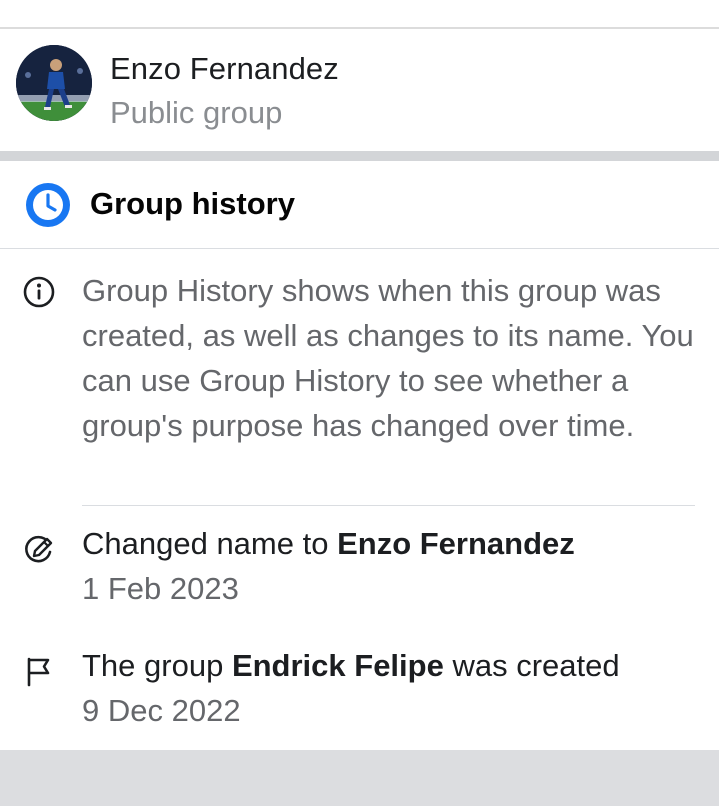 This screenshot has height=806, width=719. I want to click on event-prefix: The group, so click(157, 665).